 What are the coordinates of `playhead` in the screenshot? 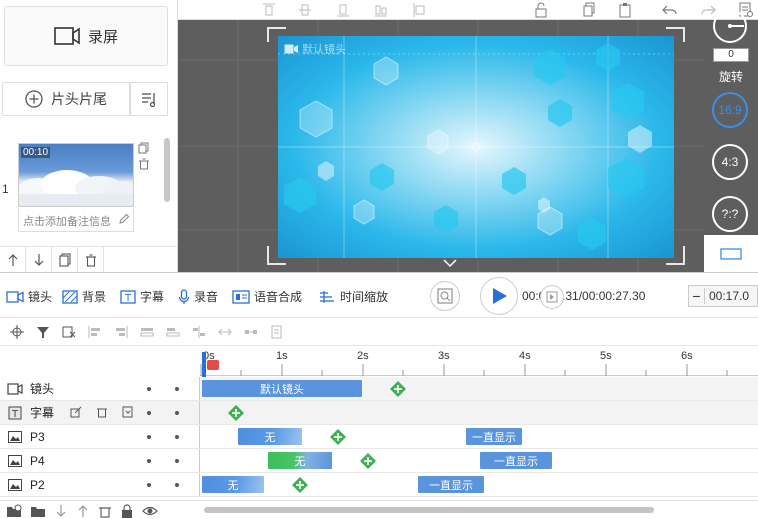 It's located at (204, 365).